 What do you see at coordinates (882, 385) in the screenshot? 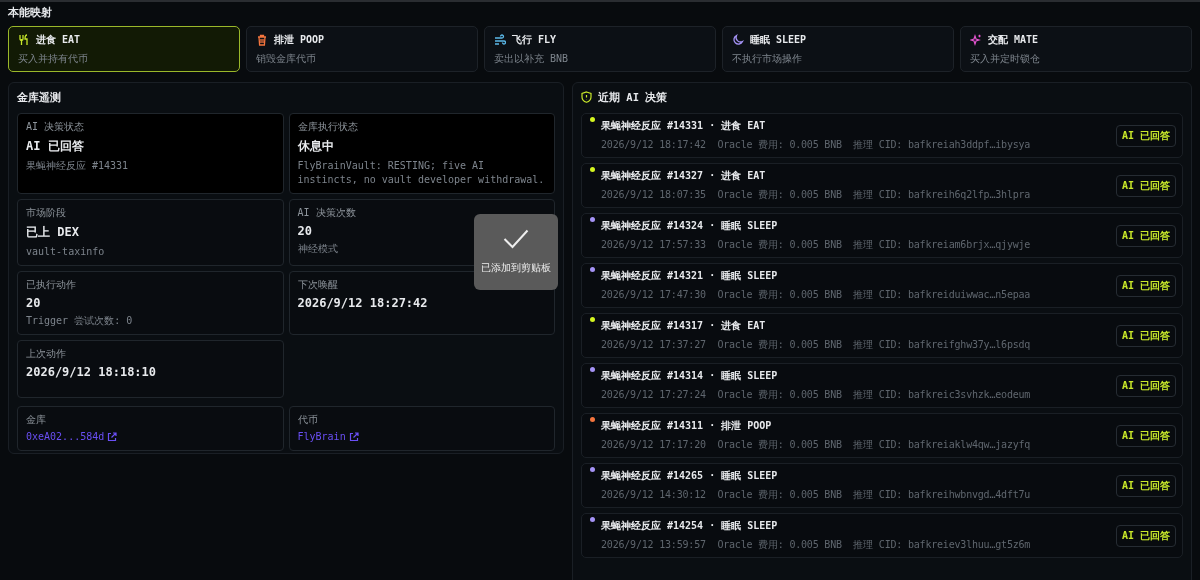
I see `decision-item: 果蝇神经反应 #14314 · 睡眠 SLEEP 2026/9/12 17:27:24 Oracle 费用: 0.005 BNB 推理 CID: bafkreic3svhzk…eodeum AI 已回答` at bounding box center [882, 385].